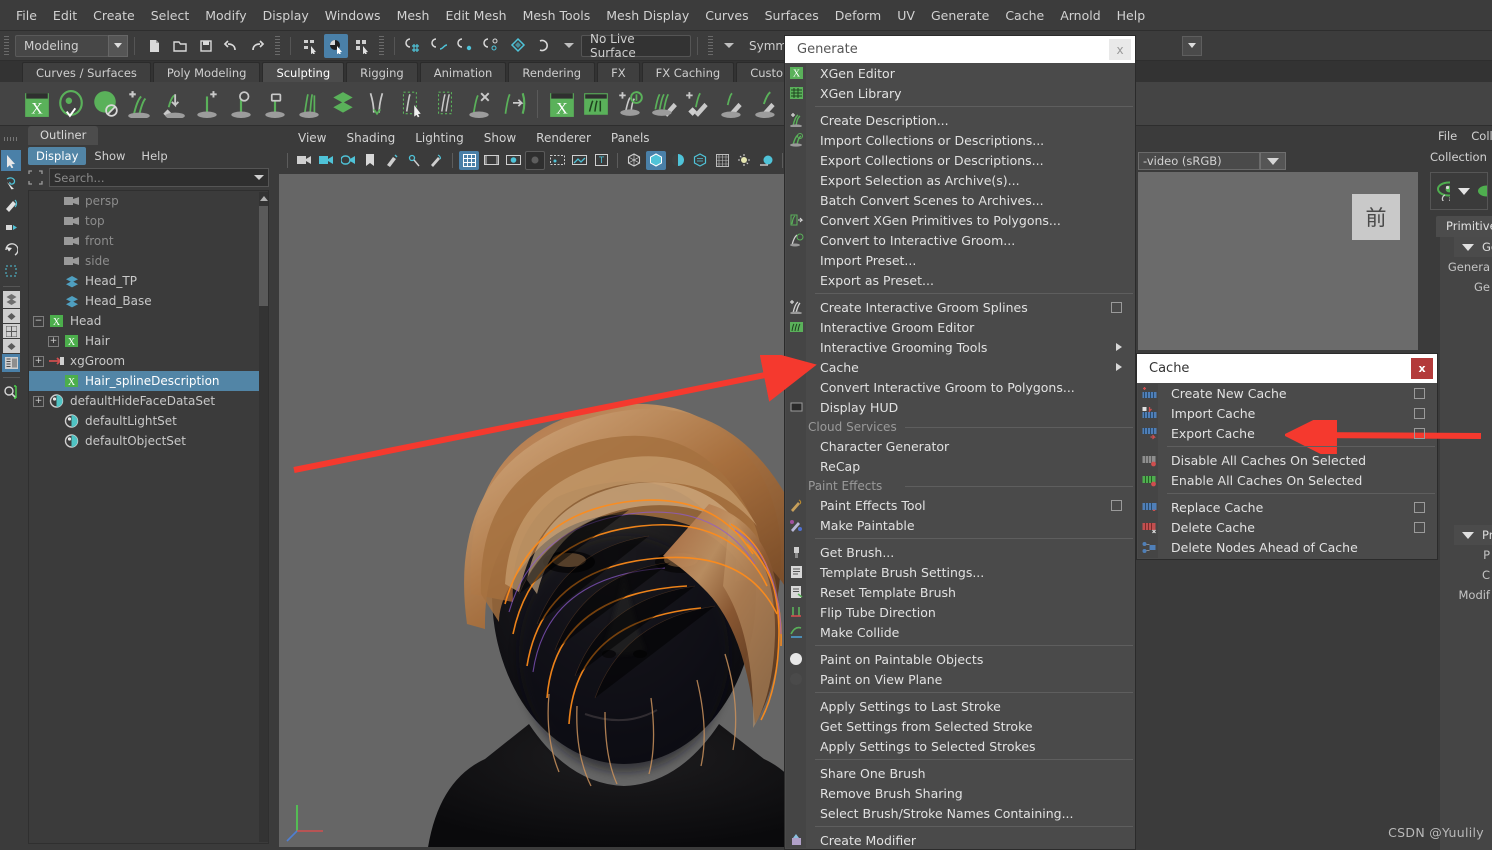  Describe the element at coordinates (1192, 45) in the screenshot. I see `statusbar-overflow-dropdown` at that location.